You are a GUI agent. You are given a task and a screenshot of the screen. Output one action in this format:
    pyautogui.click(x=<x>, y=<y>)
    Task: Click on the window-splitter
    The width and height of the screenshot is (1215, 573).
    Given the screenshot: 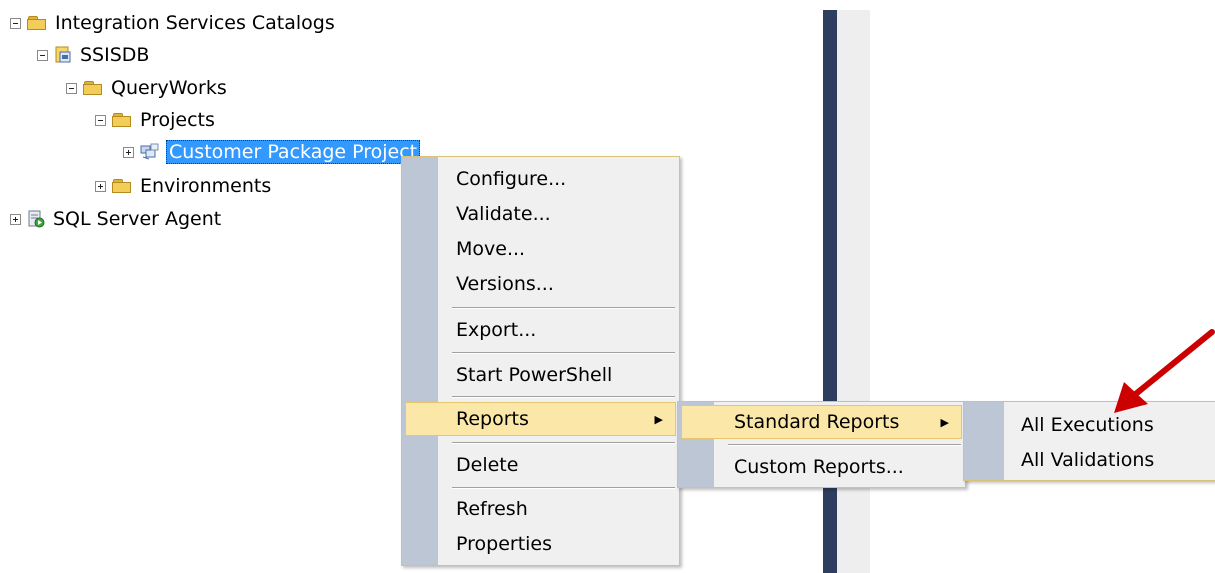 What is the action you would take?
    pyautogui.click(x=830, y=291)
    